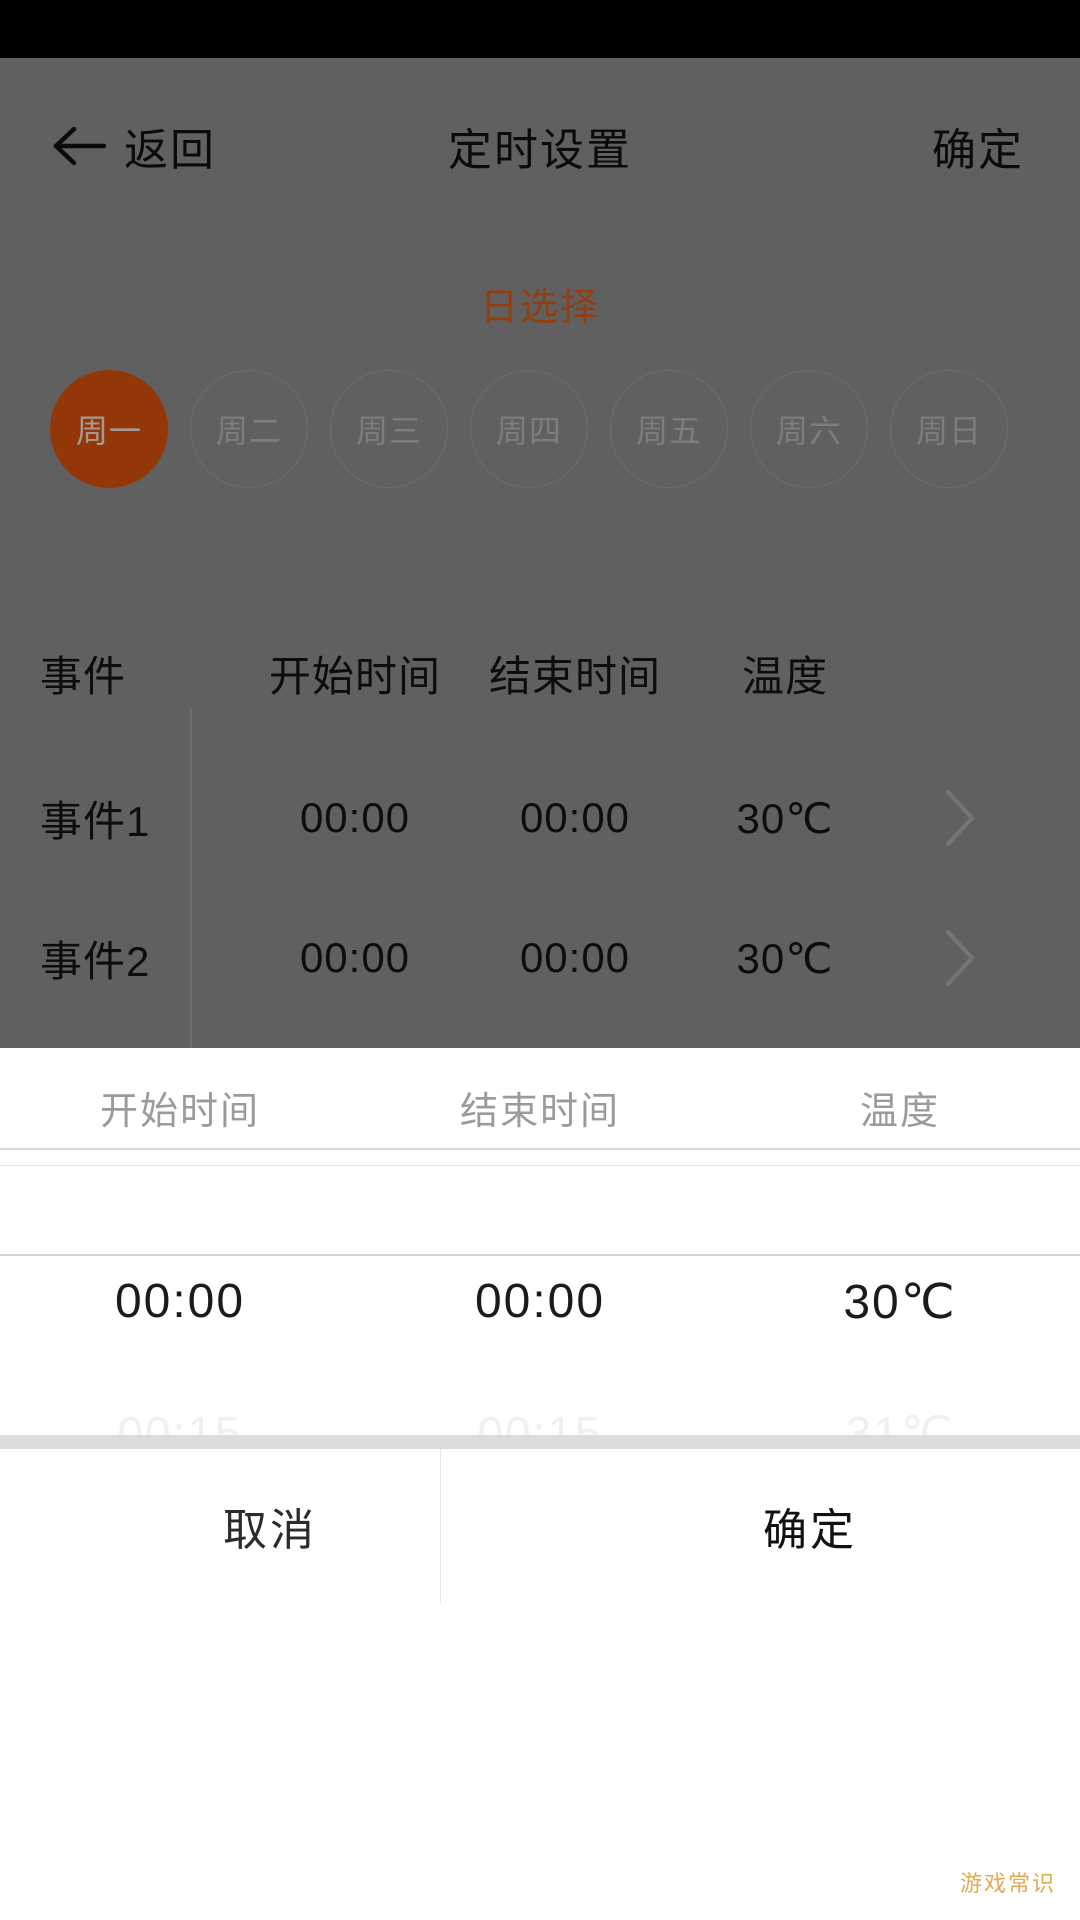  Describe the element at coordinates (539, 1111) in the screenshot. I see `picker-header-end-time: 结束时间` at that location.